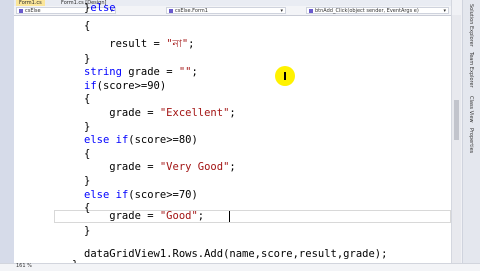  I want to click on code-keyword: string, so click(103, 72).